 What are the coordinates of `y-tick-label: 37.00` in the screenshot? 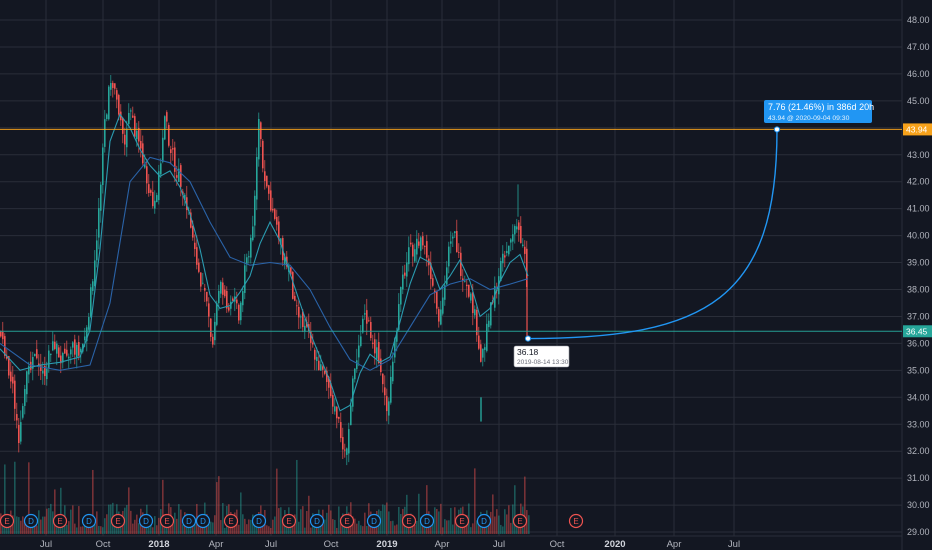 It's located at (918, 316).